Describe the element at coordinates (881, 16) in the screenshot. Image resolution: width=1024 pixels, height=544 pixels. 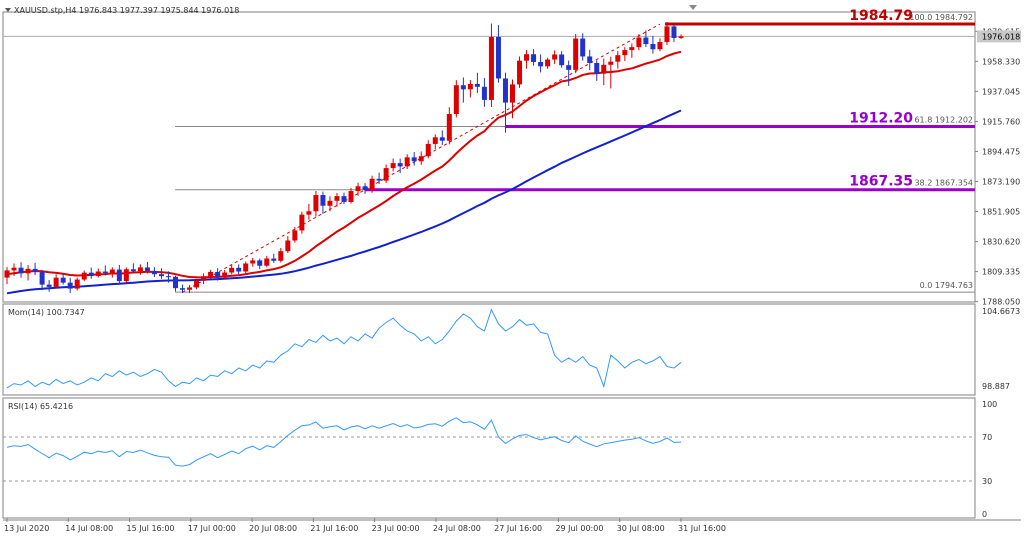
I see `level-price-label: 1984.79` at that location.